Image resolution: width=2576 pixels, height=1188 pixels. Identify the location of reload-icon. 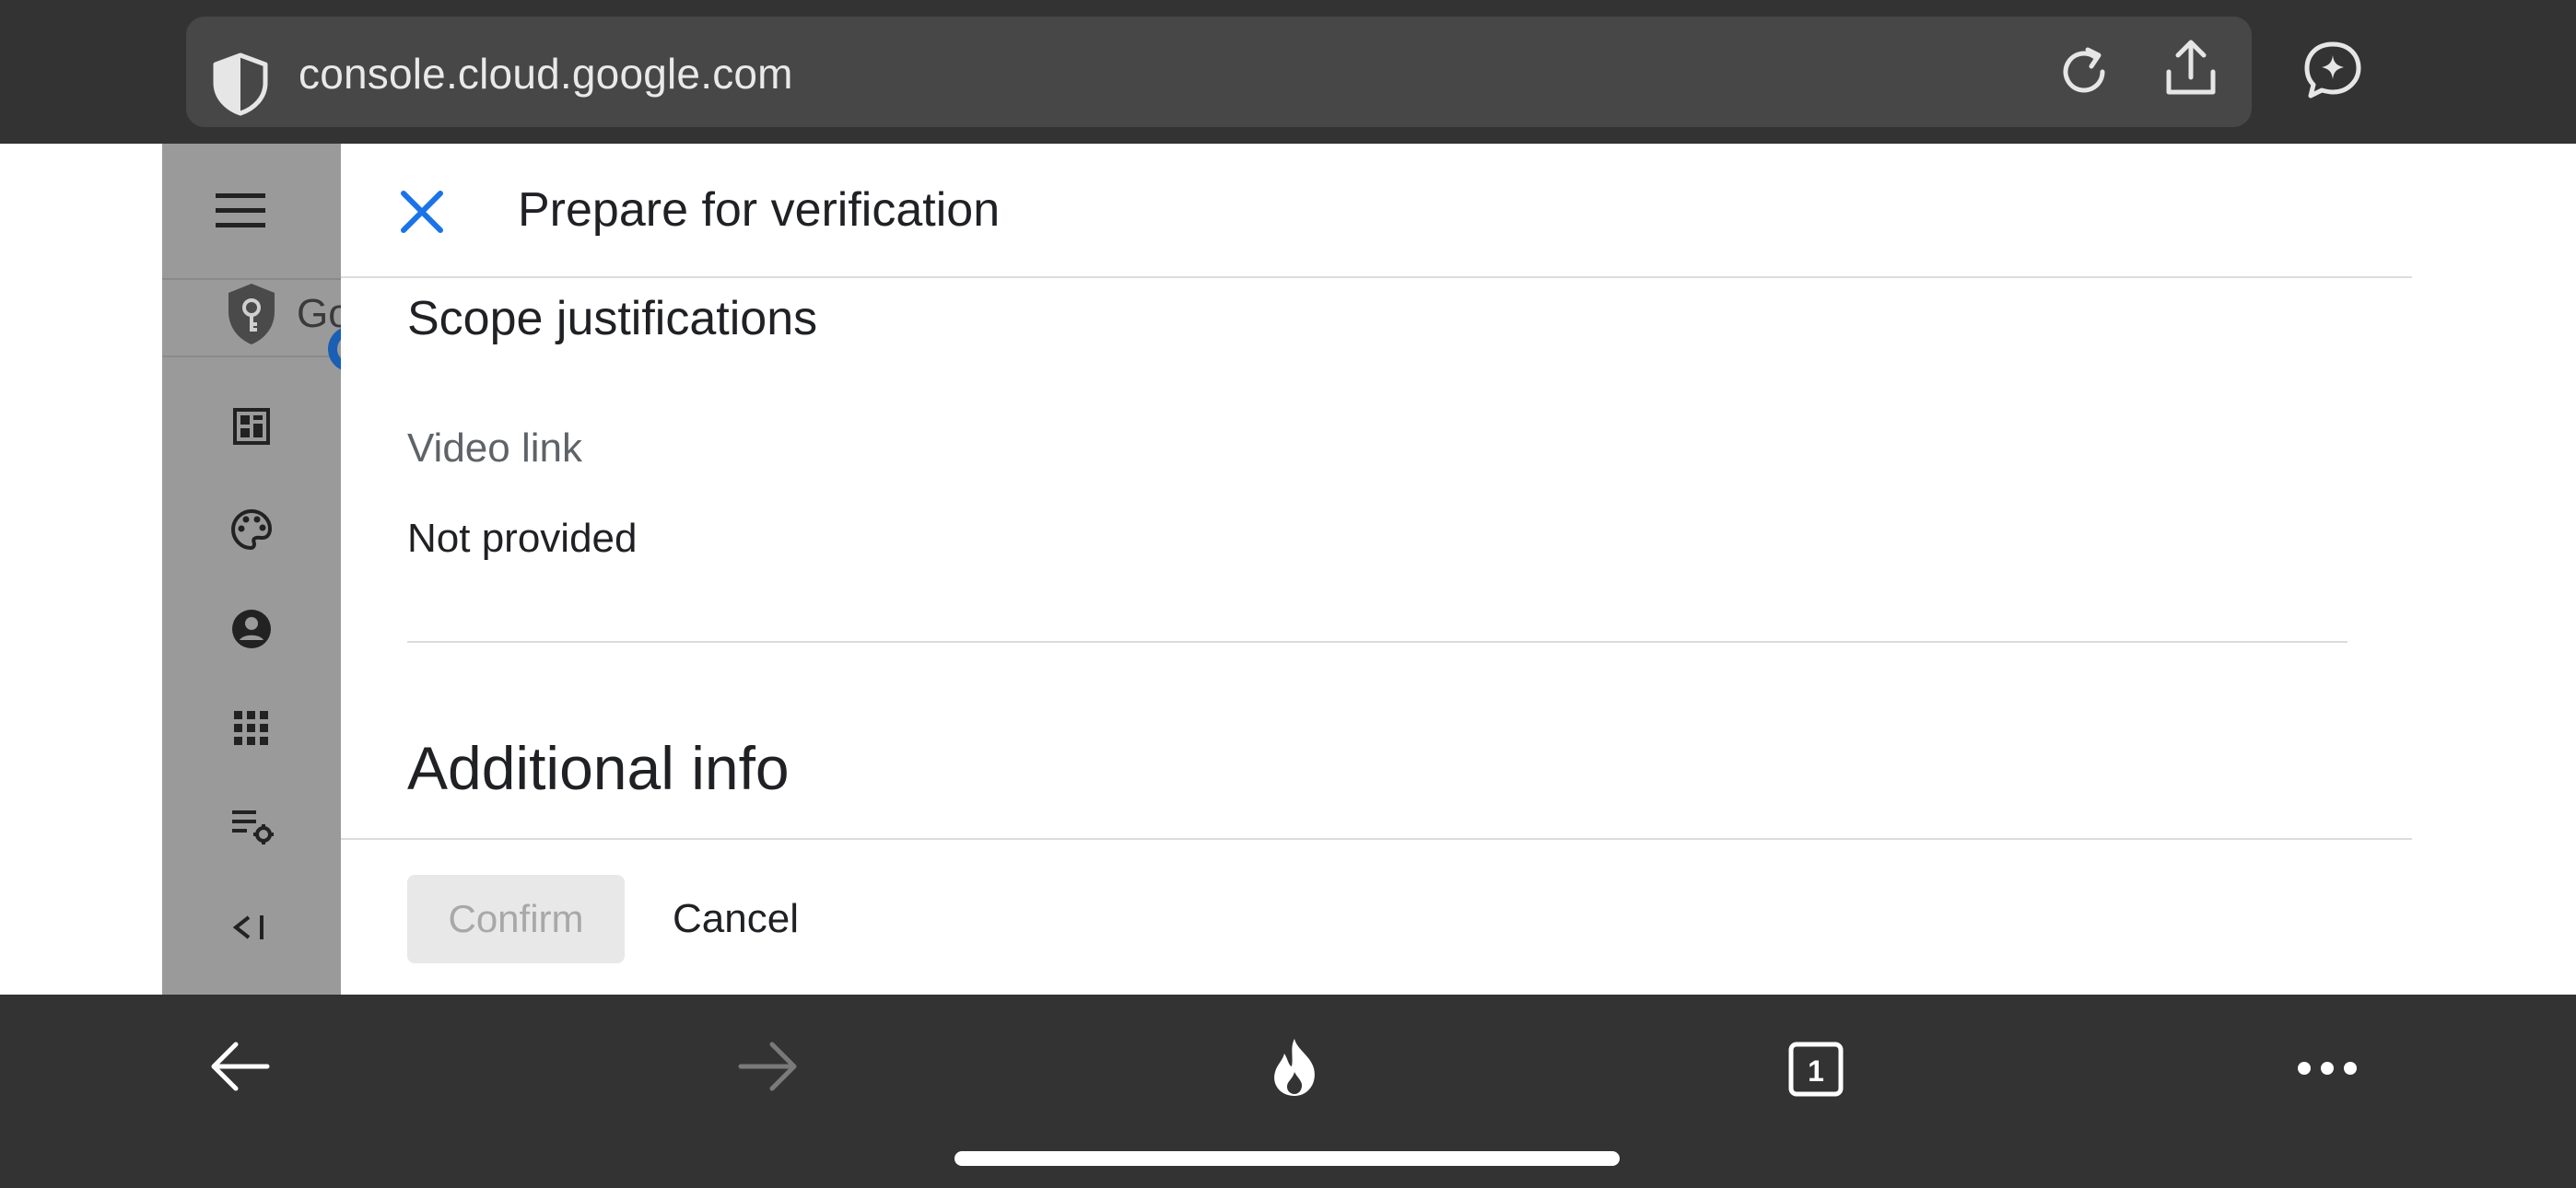
(2084, 71).